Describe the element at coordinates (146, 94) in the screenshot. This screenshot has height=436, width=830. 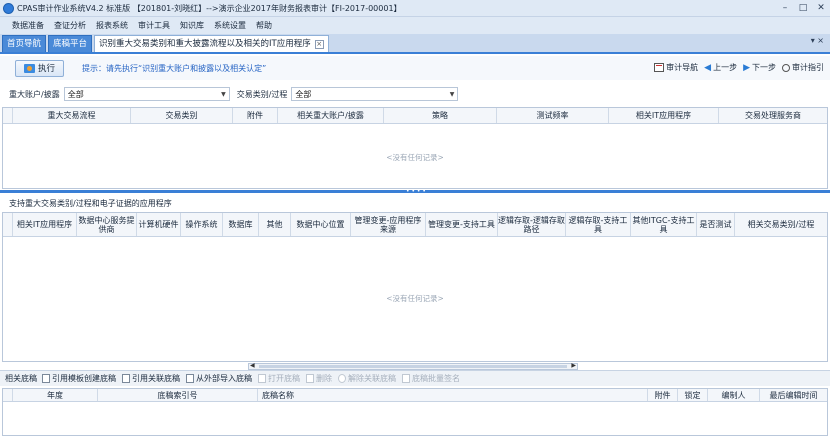
I see `account-filter-select: 全部 ▼` at that location.